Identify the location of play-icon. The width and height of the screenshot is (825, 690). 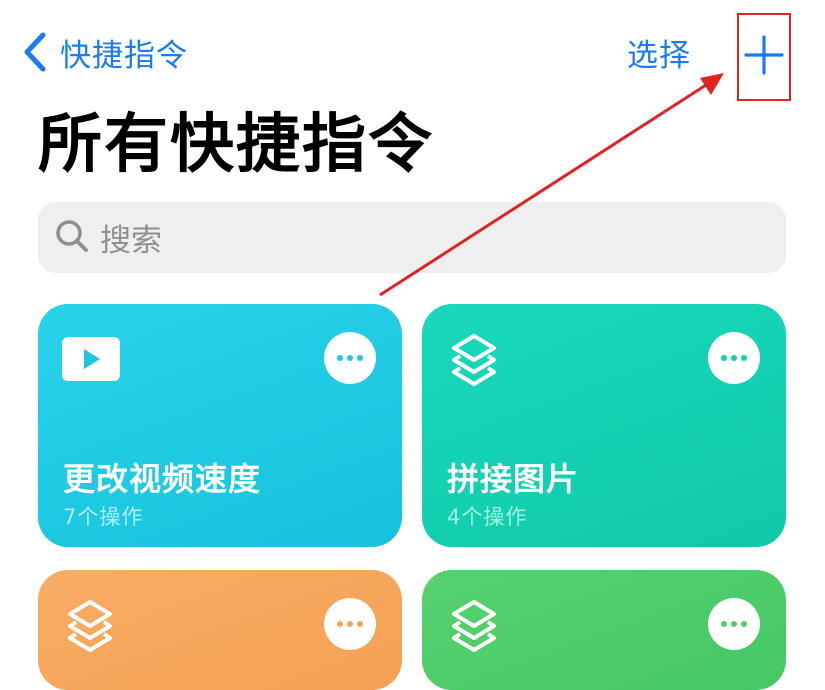
(91, 358).